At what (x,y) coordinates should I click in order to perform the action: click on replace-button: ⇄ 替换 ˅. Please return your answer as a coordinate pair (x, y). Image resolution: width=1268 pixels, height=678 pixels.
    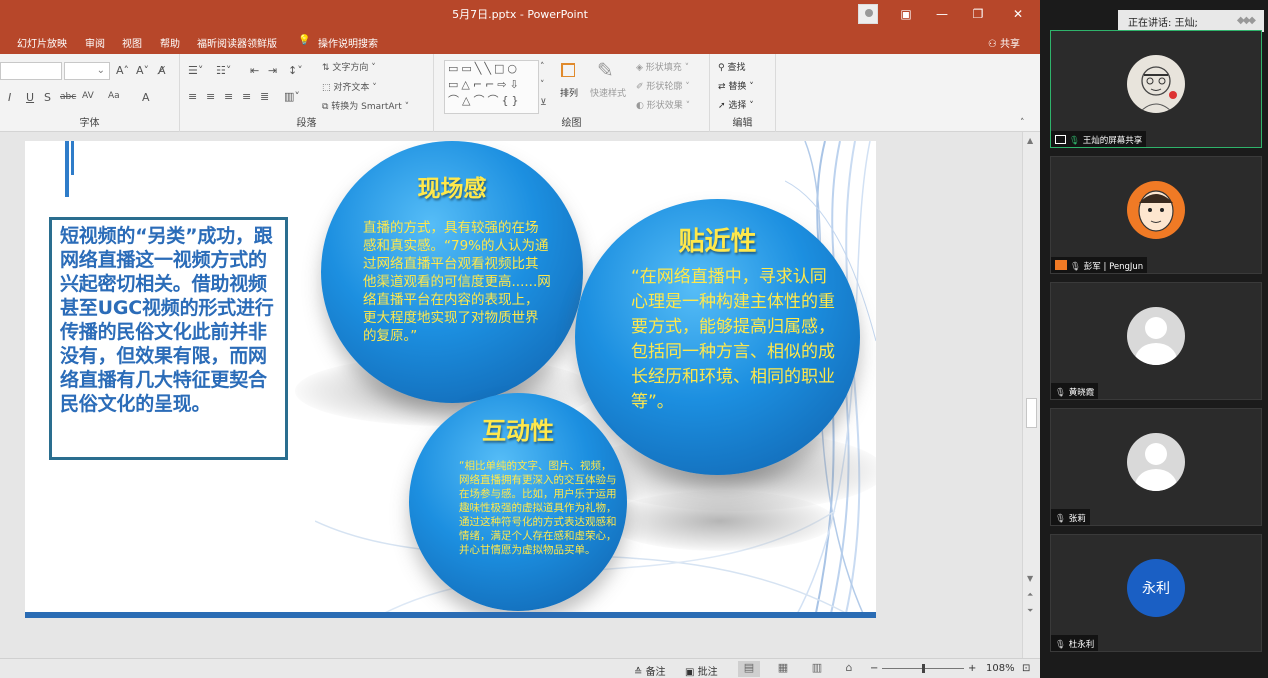
    Looking at the image, I should click on (736, 85).